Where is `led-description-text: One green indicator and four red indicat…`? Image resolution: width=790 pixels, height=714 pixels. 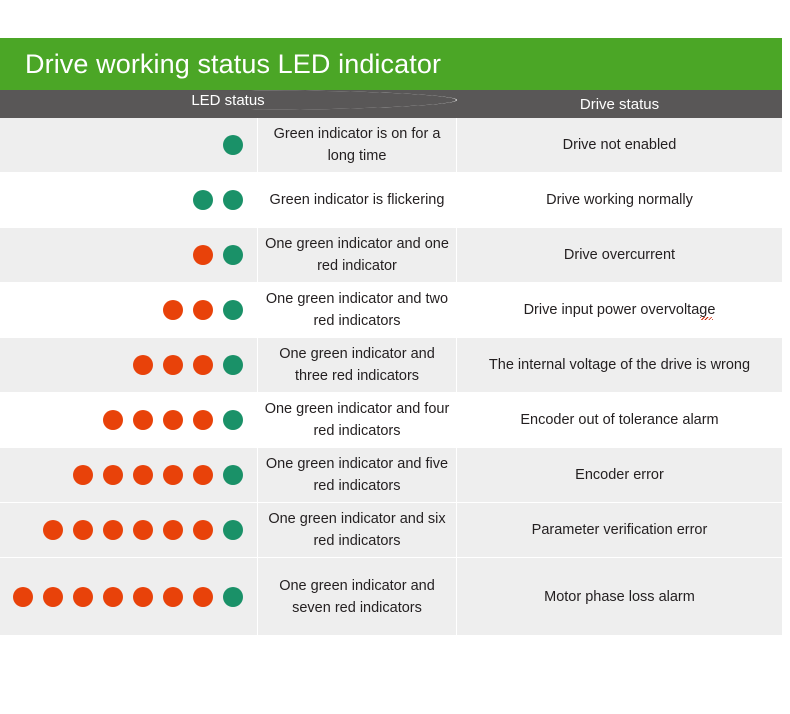 led-description-text: One green indicator and four red indicat… is located at coordinates (357, 420).